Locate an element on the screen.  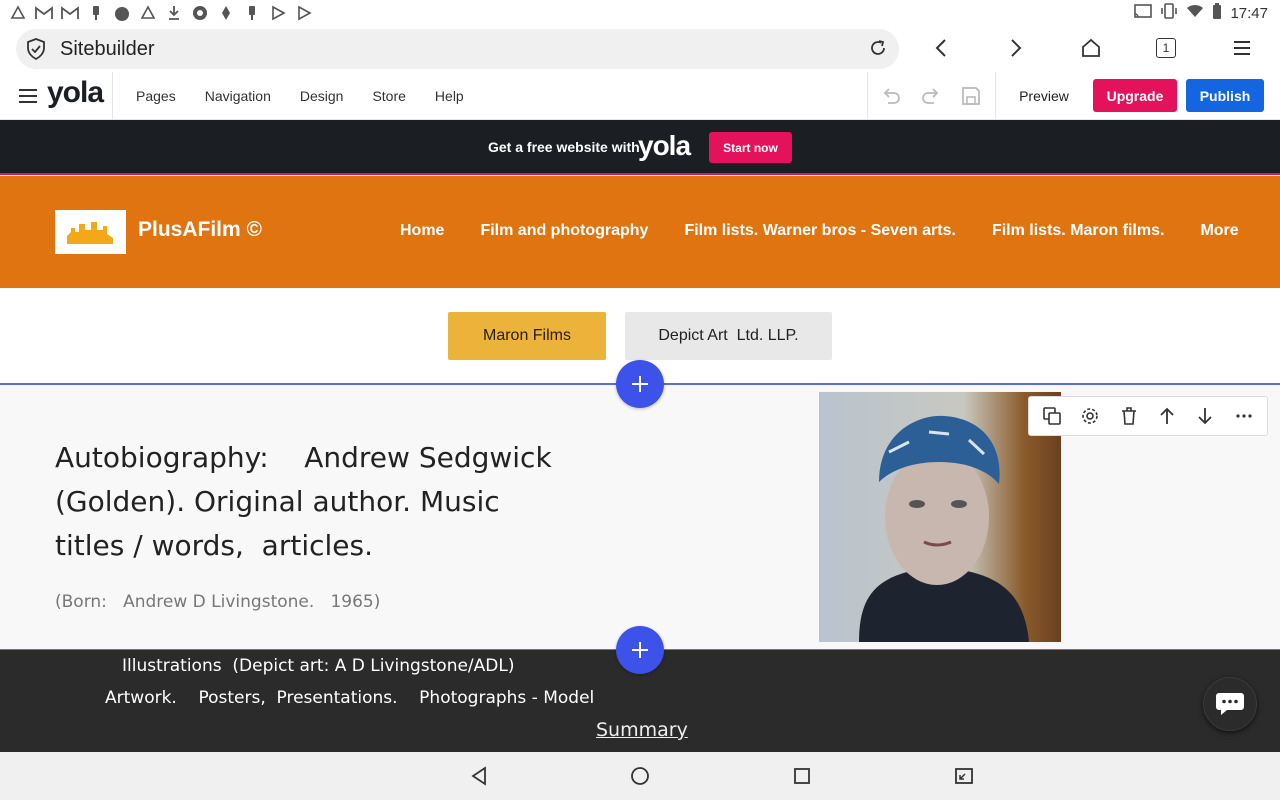
clock: 17:47 is located at coordinates (1249, 13).